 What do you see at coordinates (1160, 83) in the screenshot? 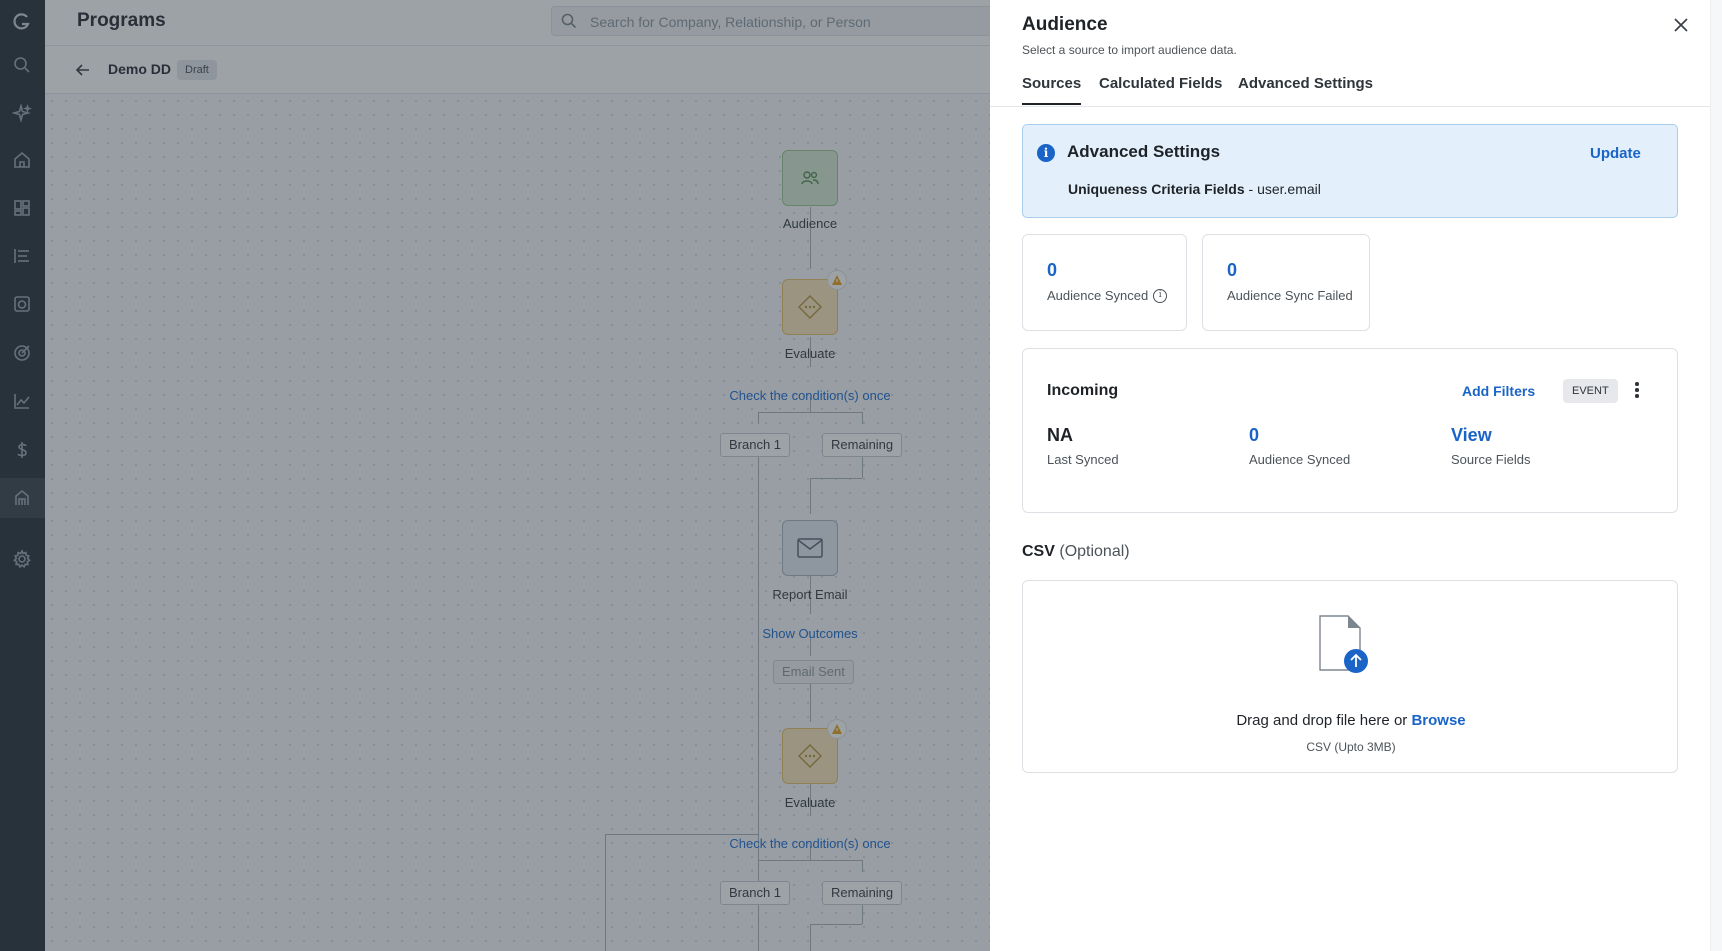
I see `tab-calculated-fields: Calculated Fields` at bounding box center [1160, 83].